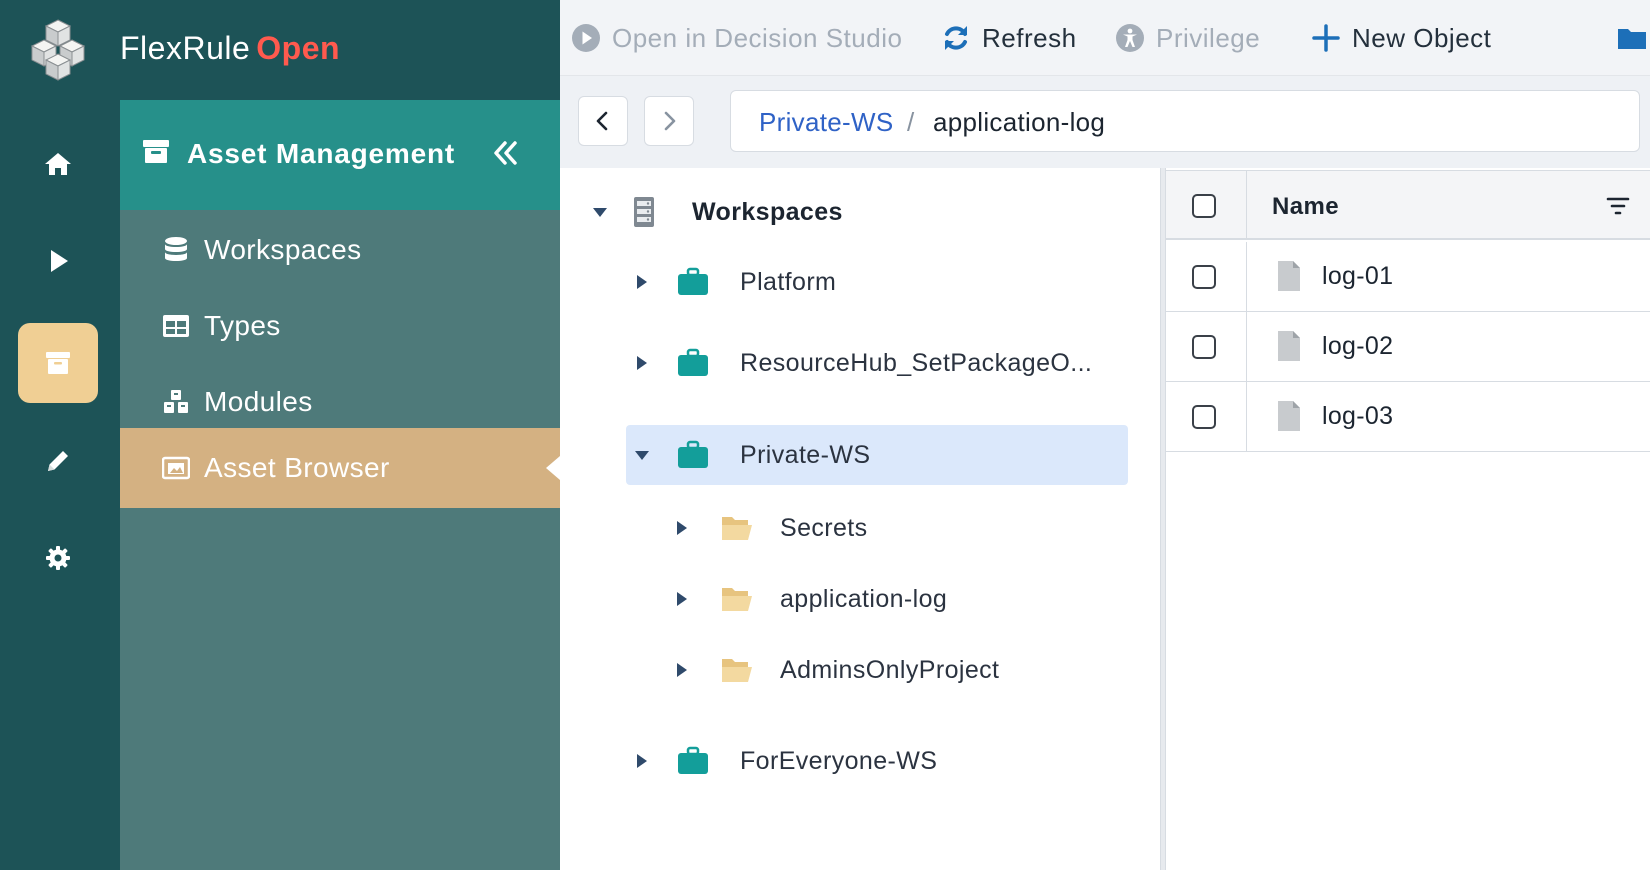 This screenshot has height=870, width=1650. Describe the element at coordinates (1208, 37) in the screenshot. I see `privilege-label: Privilege` at that location.